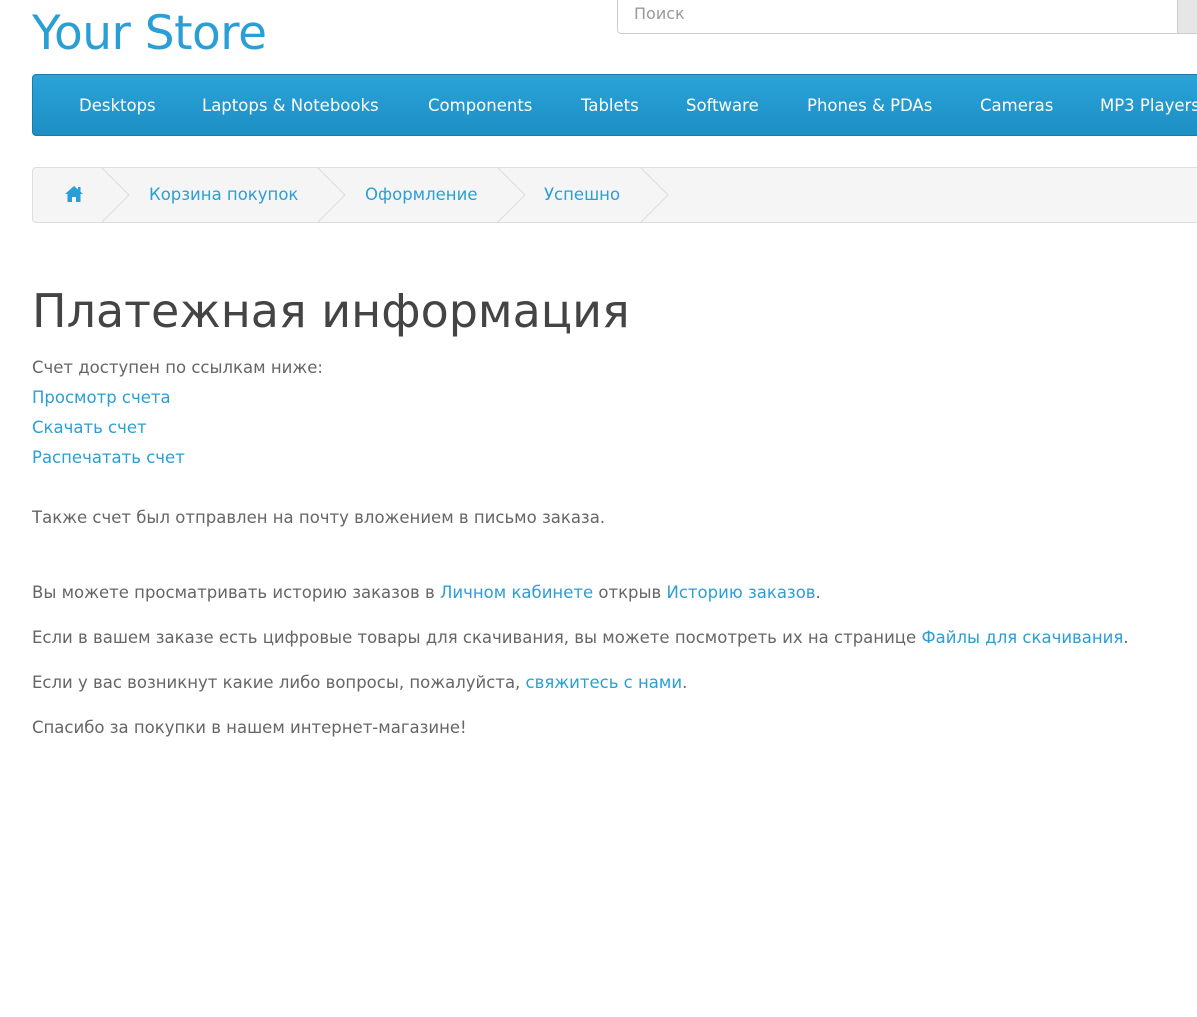 The height and width of the screenshot is (1017, 1197). I want to click on invoice-intro: Счет доступен по ссылкам ниже:, so click(177, 367).